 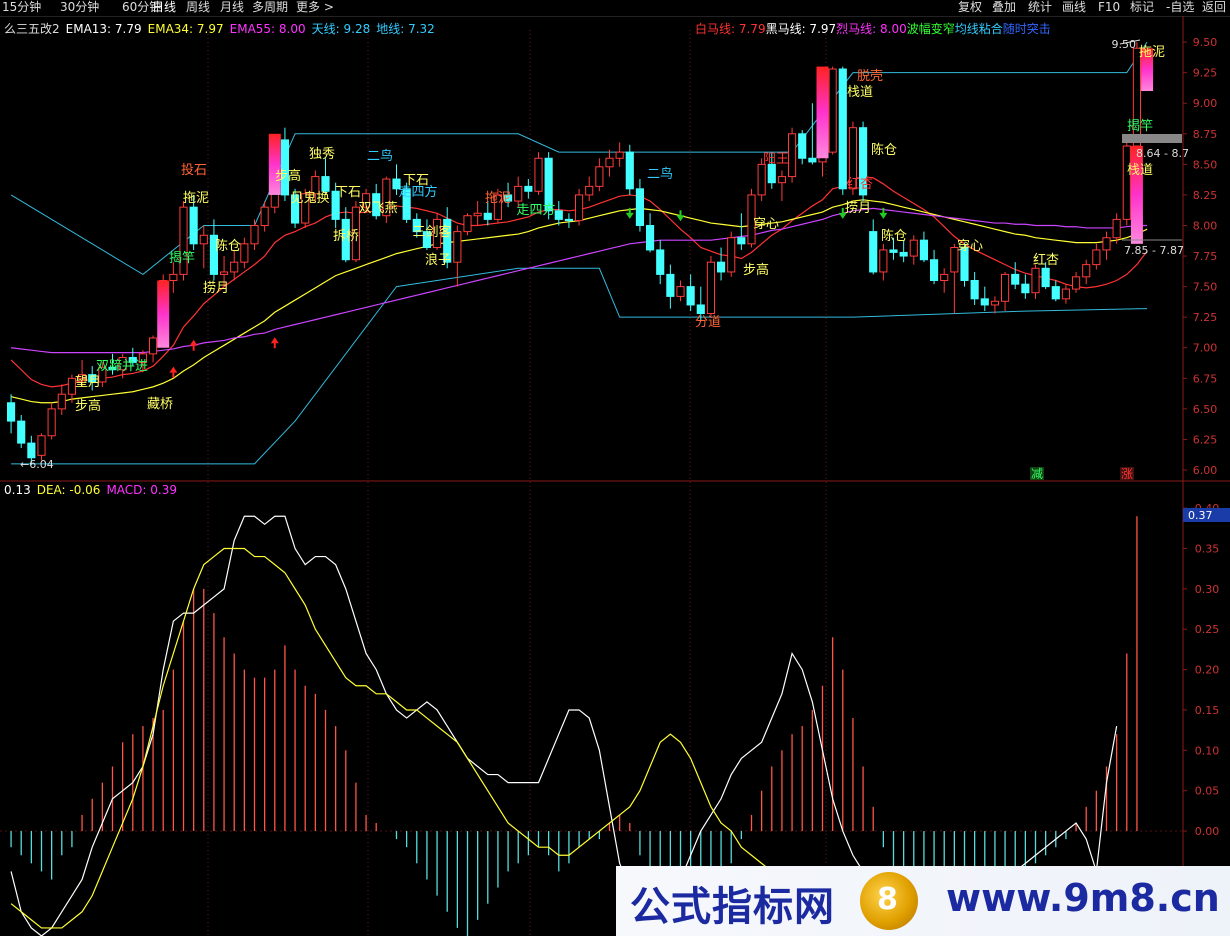 I want to click on price-tick-label-1: 9.25, so click(x=1205, y=73).